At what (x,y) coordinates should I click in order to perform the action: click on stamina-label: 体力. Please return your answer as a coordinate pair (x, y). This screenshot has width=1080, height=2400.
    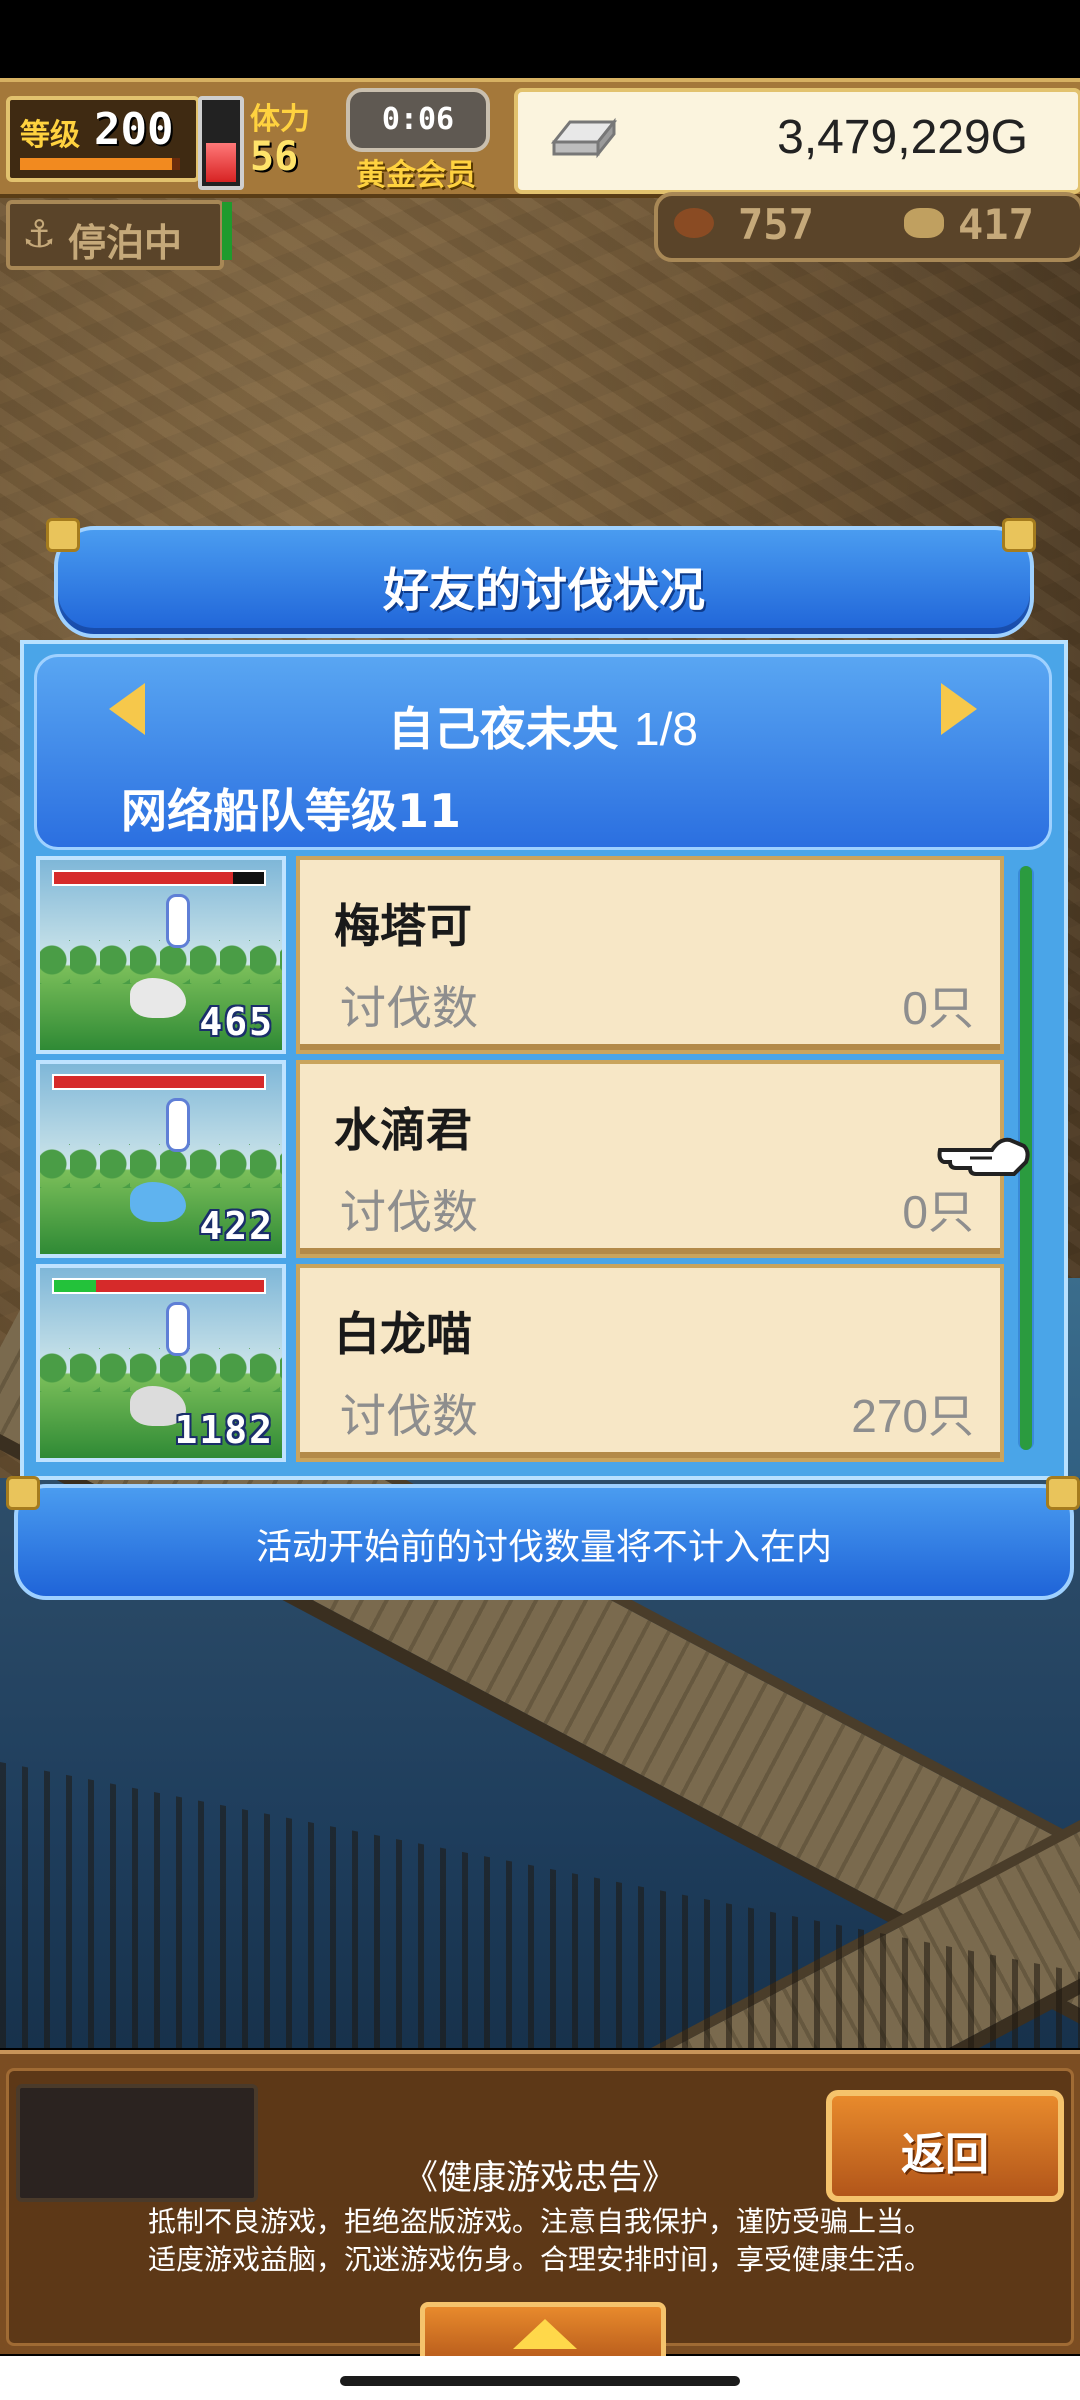
    Looking at the image, I should click on (280, 119).